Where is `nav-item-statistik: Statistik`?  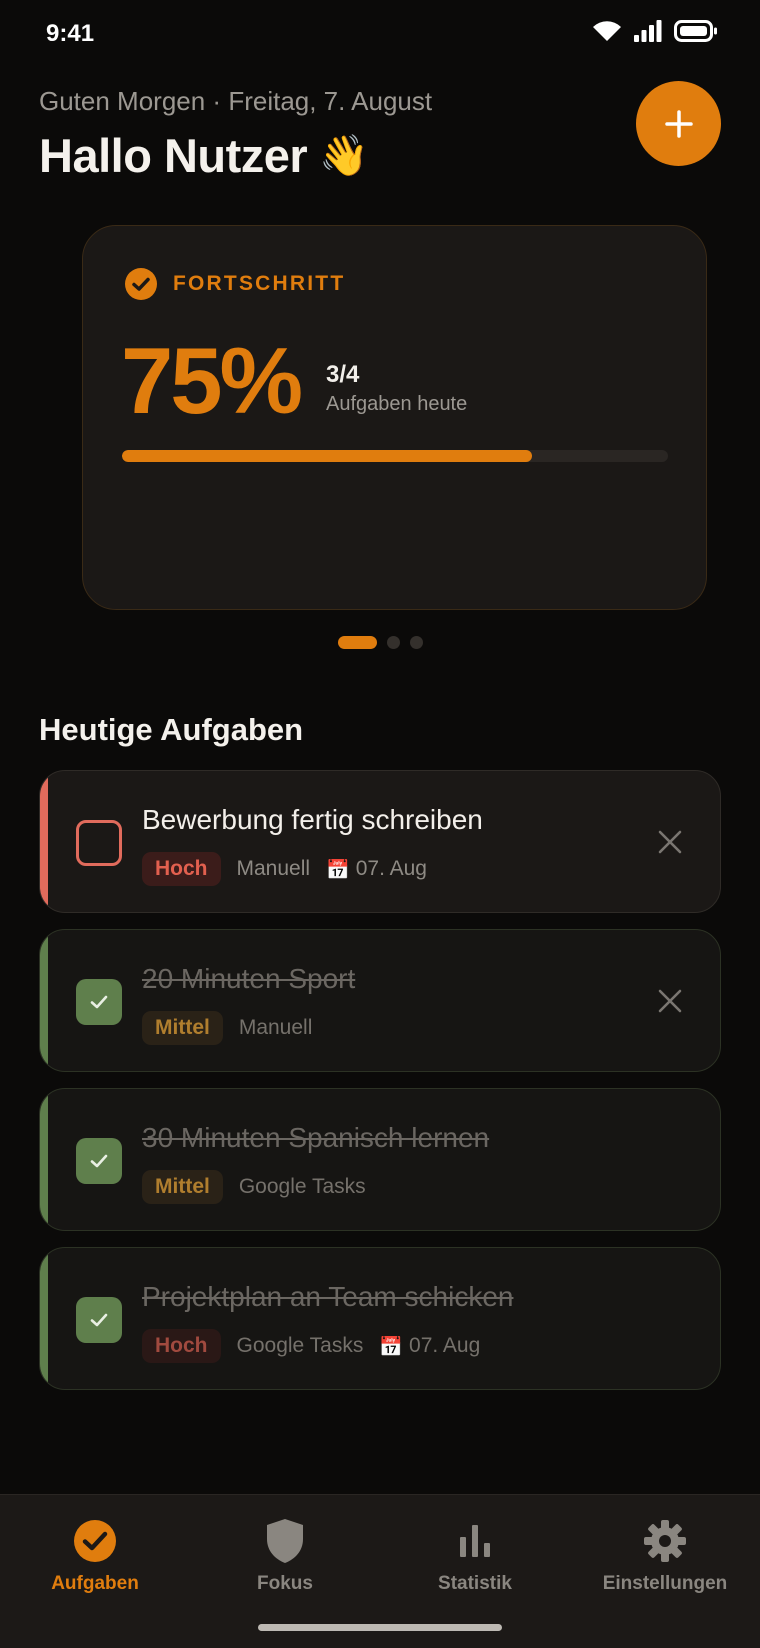
nav-item-statistik: Statistik is located at coordinates (475, 1556).